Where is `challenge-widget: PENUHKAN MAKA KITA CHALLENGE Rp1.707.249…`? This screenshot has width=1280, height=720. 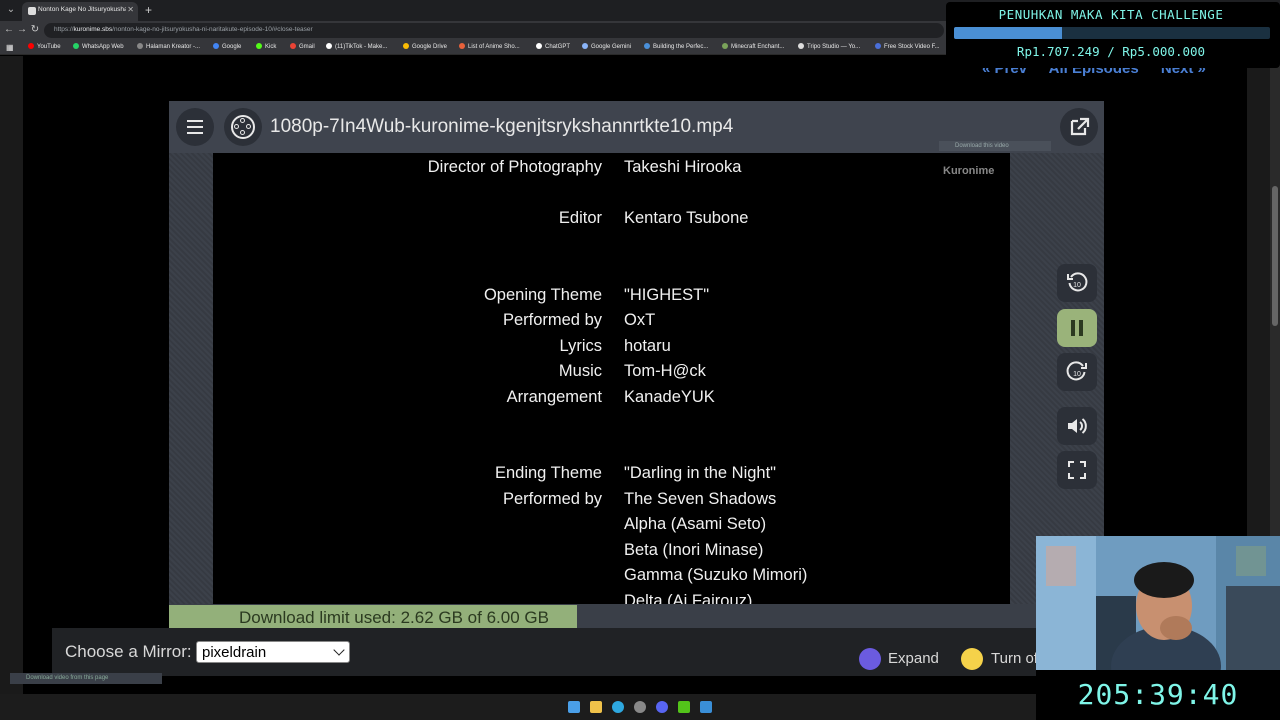 challenge-widget: PENUHKAN MAKA KITA CHALLENGE Rp1.707.249… is located at coordinates (1113, 35).